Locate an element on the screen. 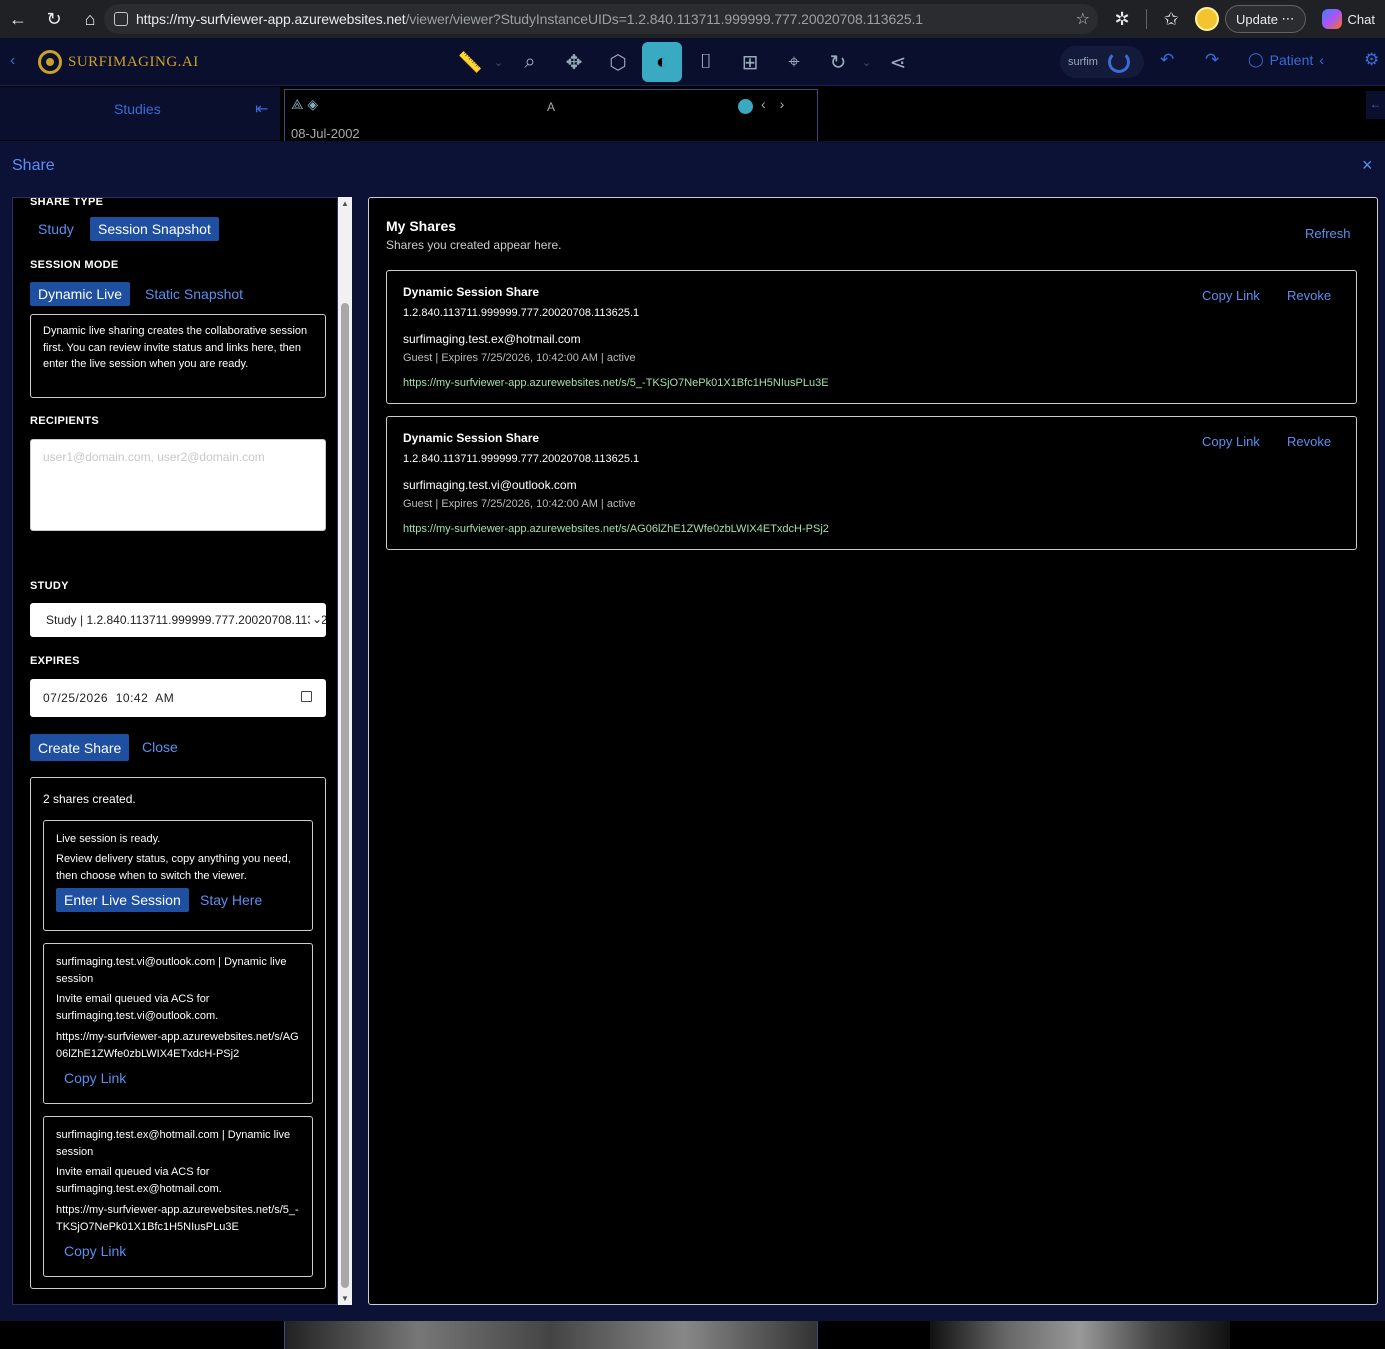  share-type-study-button: Study is located at coordinates (56, 229).